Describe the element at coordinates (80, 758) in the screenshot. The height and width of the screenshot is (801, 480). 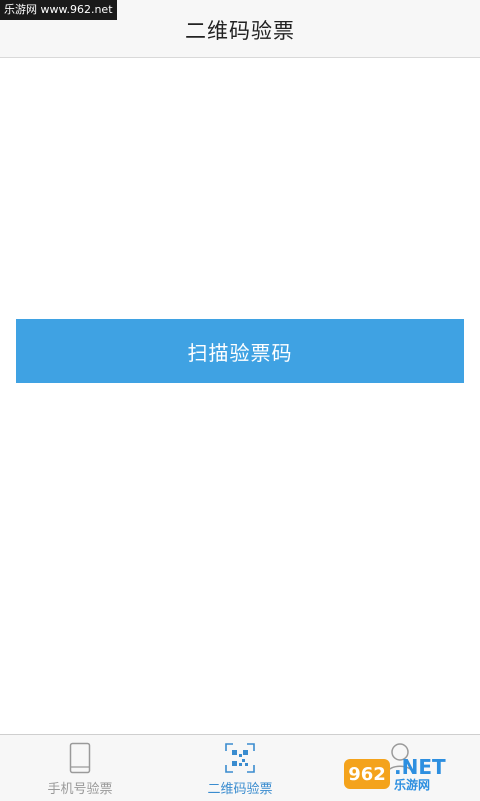
I see `phone-icon` at that location.